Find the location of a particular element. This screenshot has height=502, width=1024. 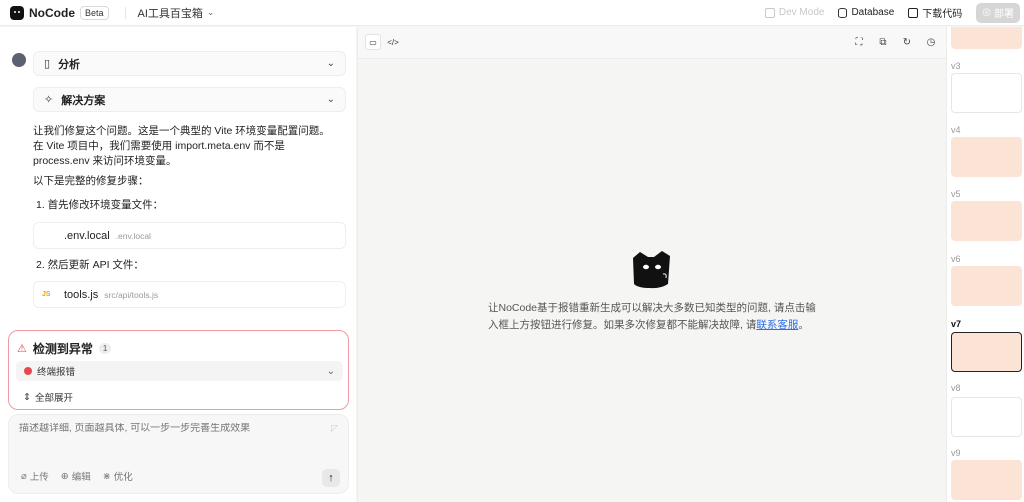

send-button: ↑ is located at coordinates (331, 478).